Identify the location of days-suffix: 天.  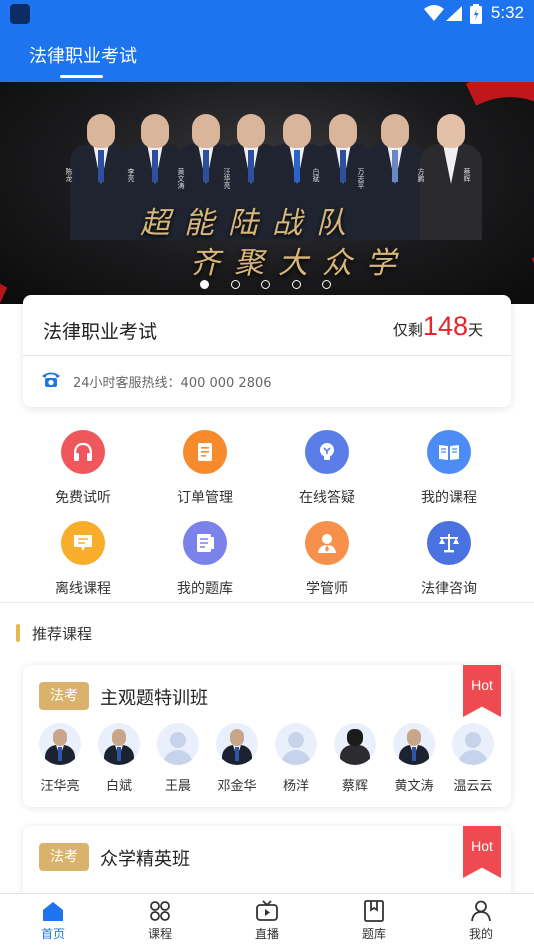
(475, 330).